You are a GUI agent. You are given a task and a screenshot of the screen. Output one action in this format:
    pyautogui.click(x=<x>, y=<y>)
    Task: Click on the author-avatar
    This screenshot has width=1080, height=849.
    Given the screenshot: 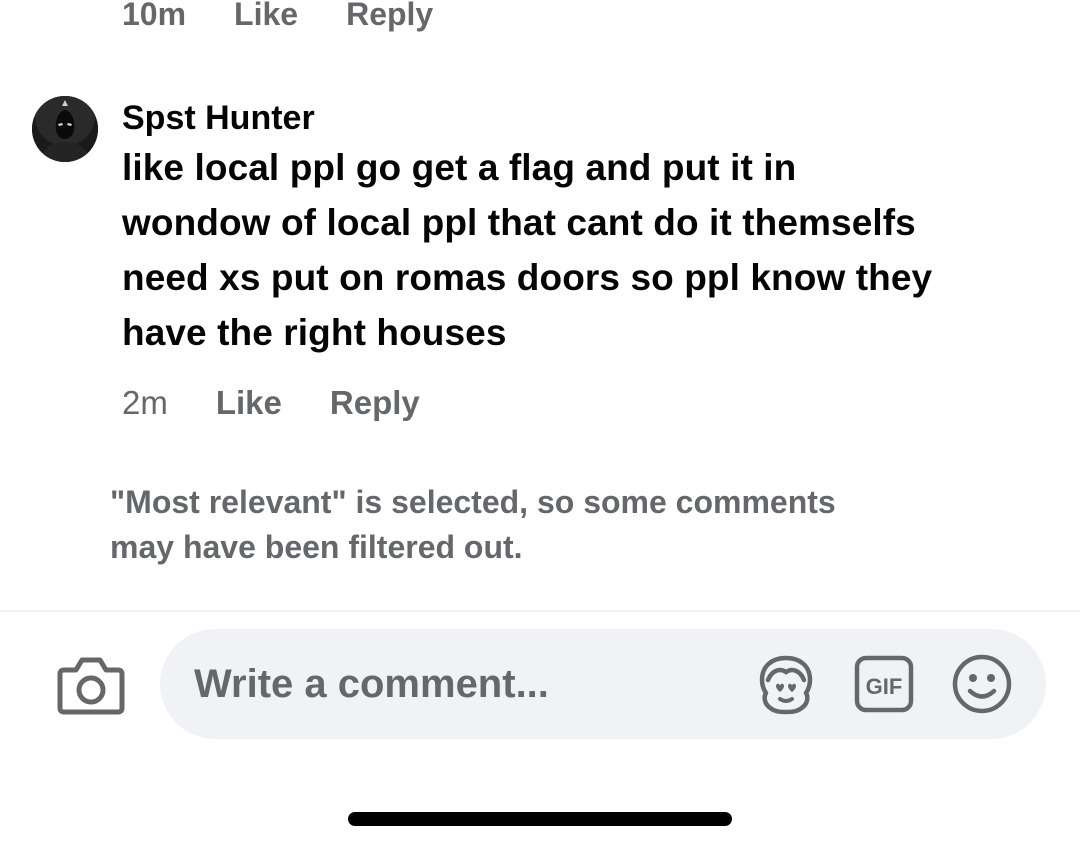 What is the action you would take?
    pyautogui.click(x=65, y=129)
    